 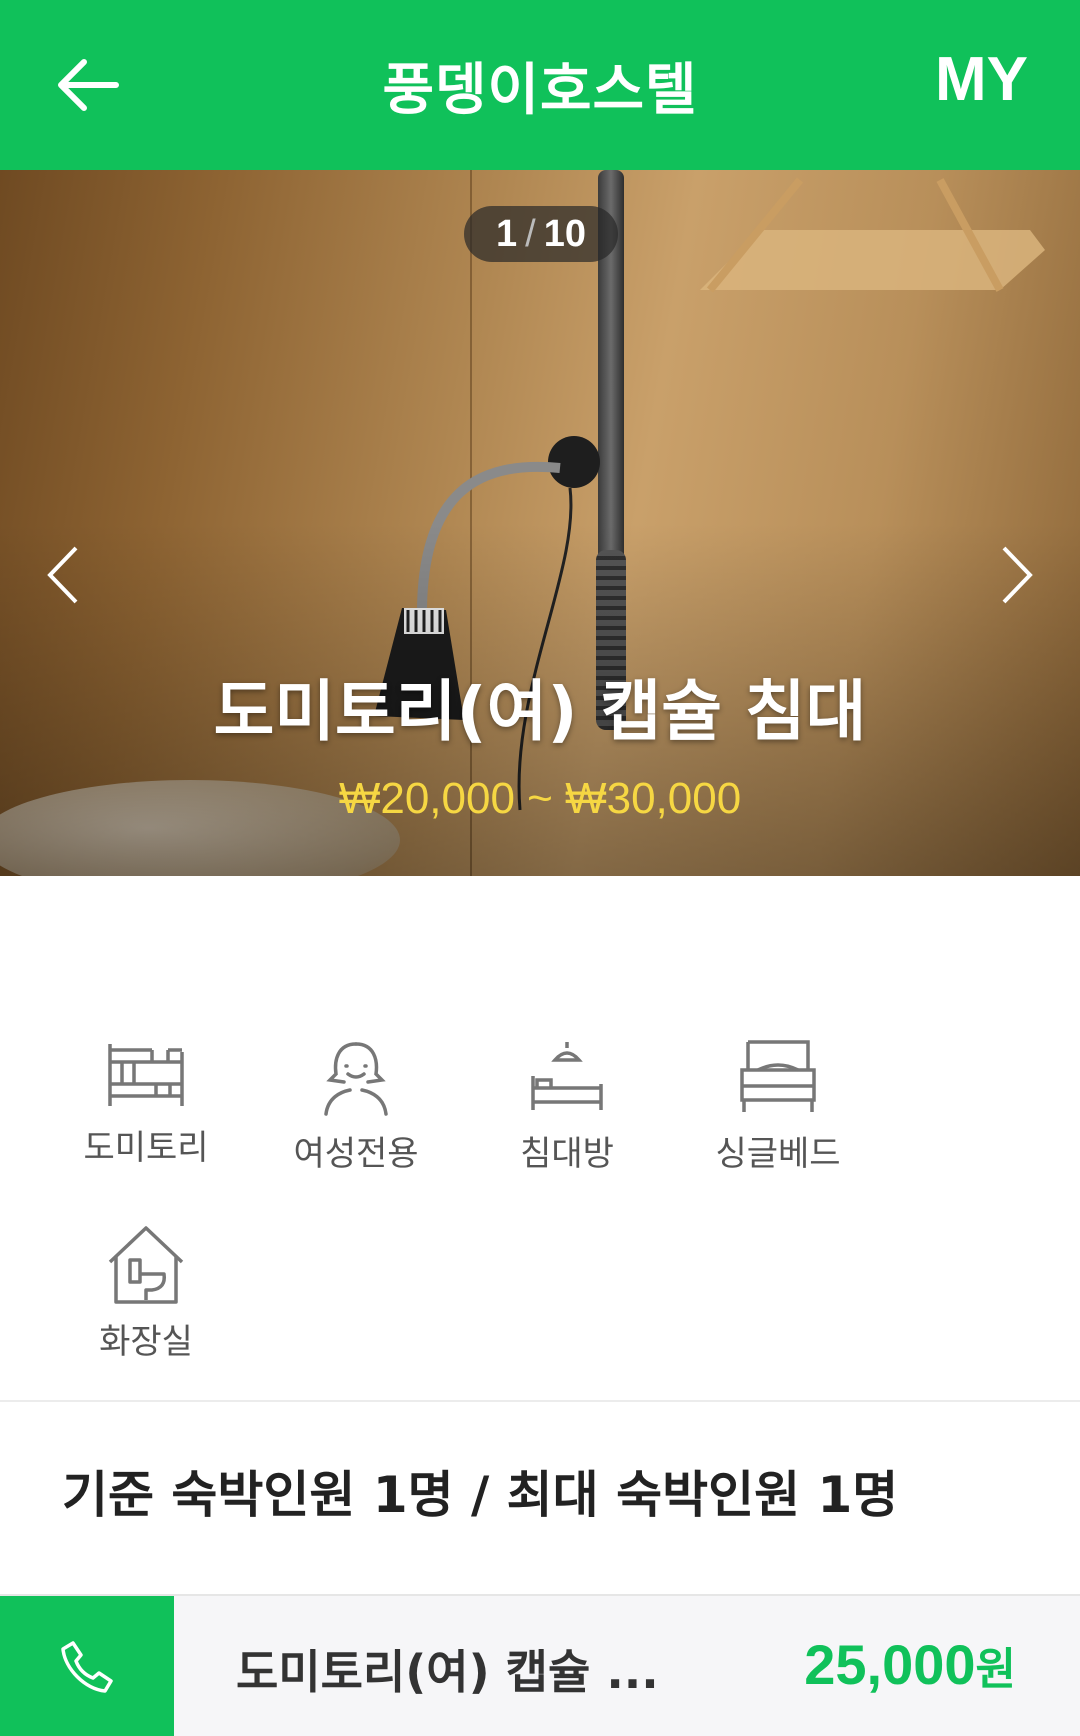 I want to click on chevron-right-icon, so click(x=1017, y=575).